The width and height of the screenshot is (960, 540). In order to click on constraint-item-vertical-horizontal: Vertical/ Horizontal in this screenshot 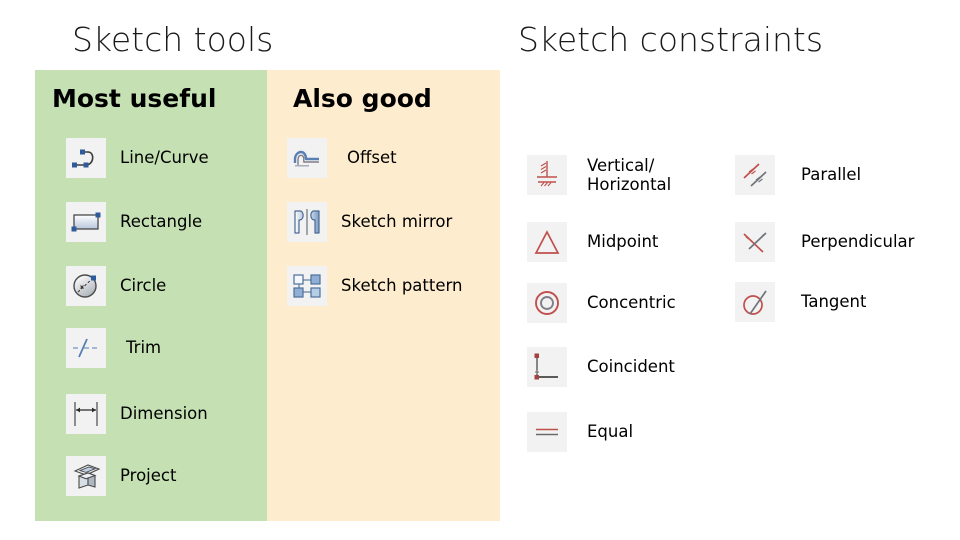, I will do `click(617, 175)`.